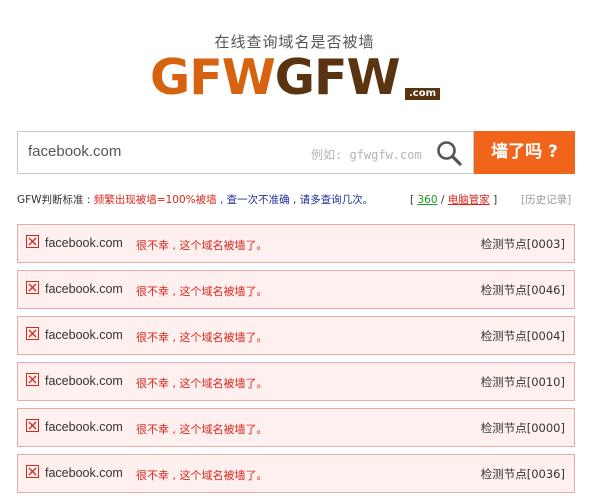 The height and width of the screenshot is (500, 589). What do you see at coordinates (296, 335) in the screenshot?
I see `result-row: facebook.com 很不幸 , 这个域名被墙了。 检测节点[0004]` at bounding box center [296, 335].